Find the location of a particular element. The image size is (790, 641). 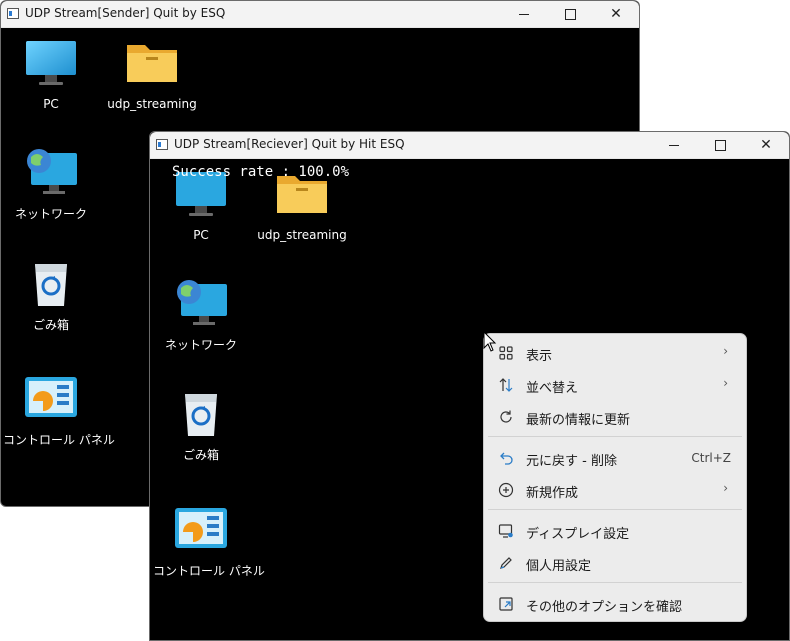

undo-icon is located at coordinates (506, 458).